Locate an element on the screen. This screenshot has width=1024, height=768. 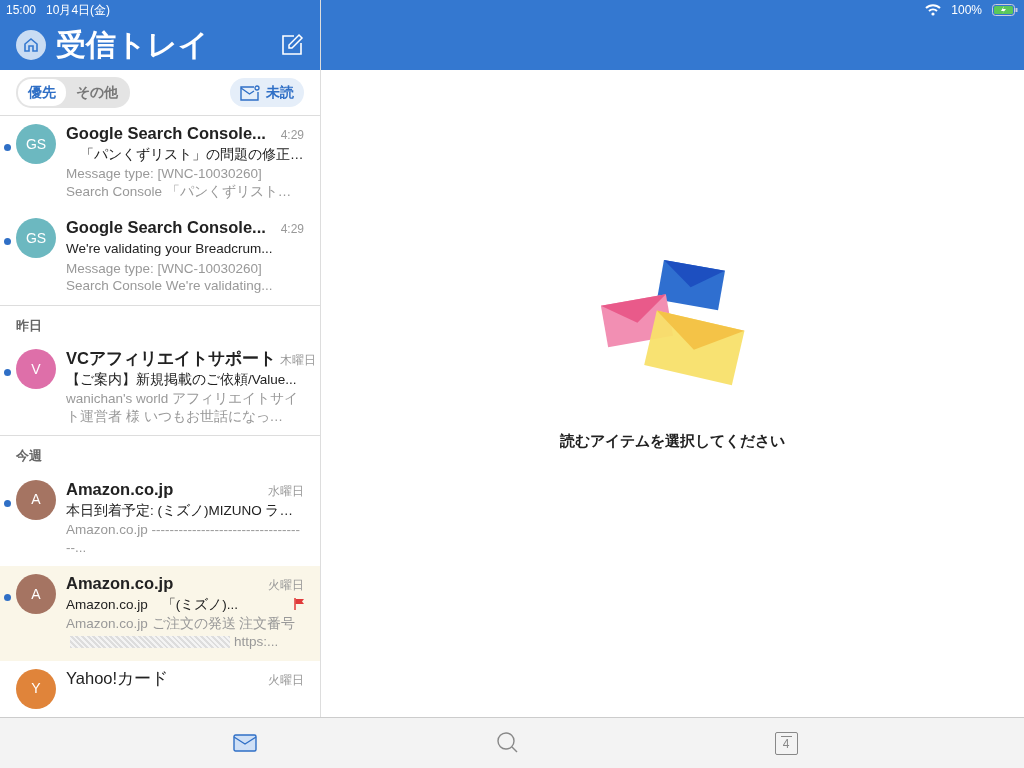
filter-tab: その他 is located at coordinates (97, 92).